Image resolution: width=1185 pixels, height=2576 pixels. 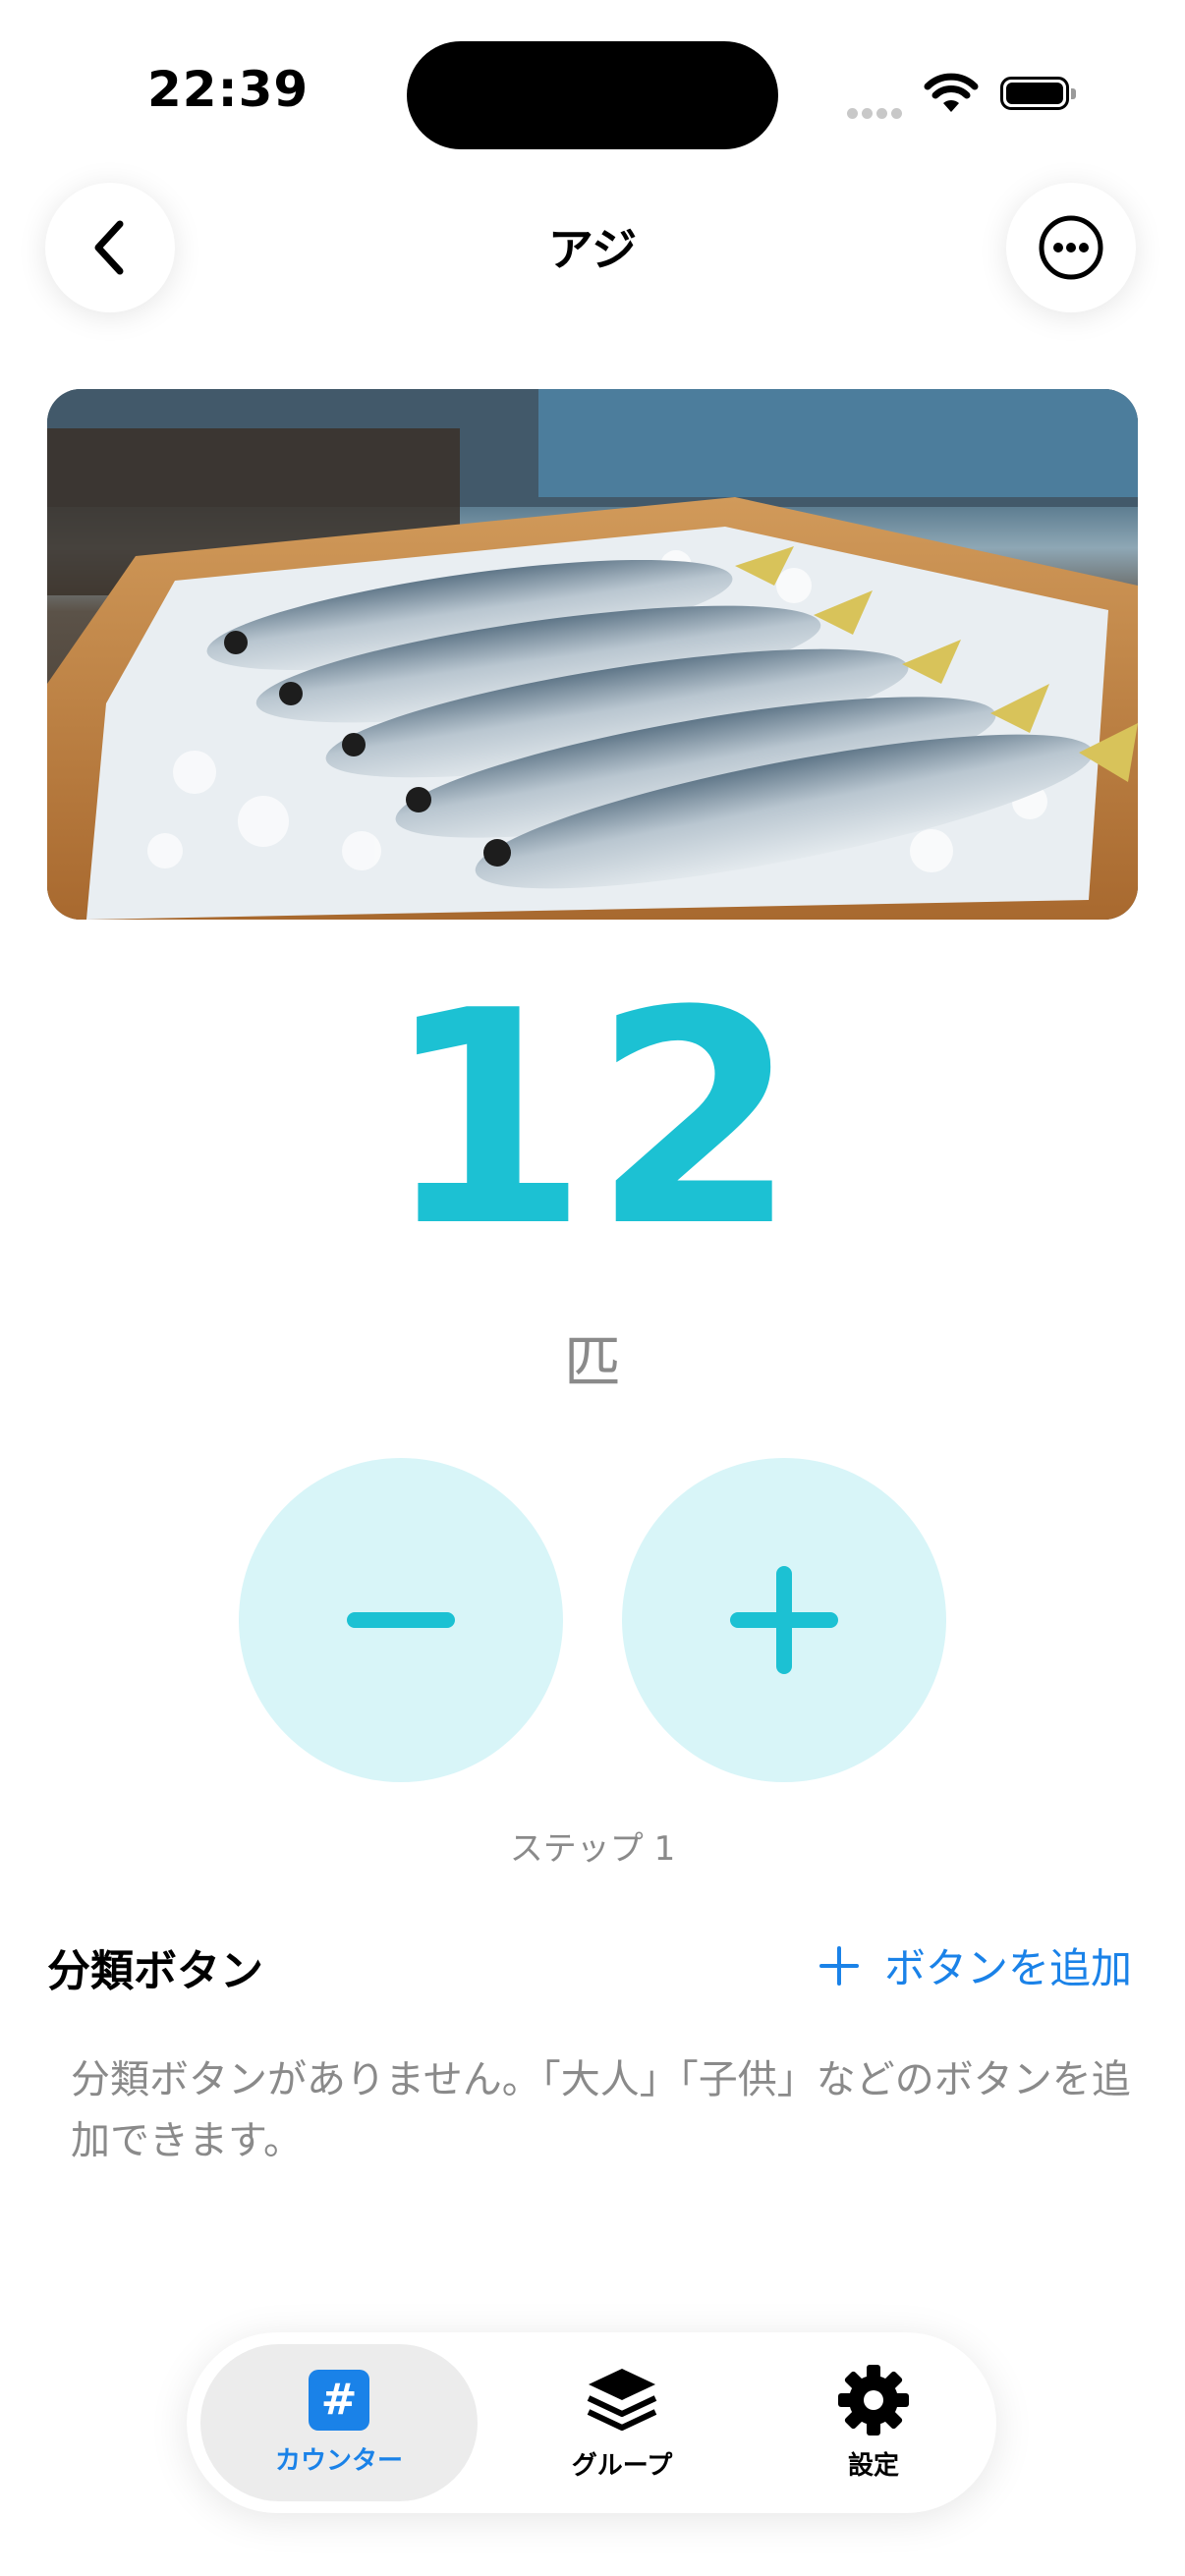 I want to click on decrement-button, so click(x=401, y=1620).